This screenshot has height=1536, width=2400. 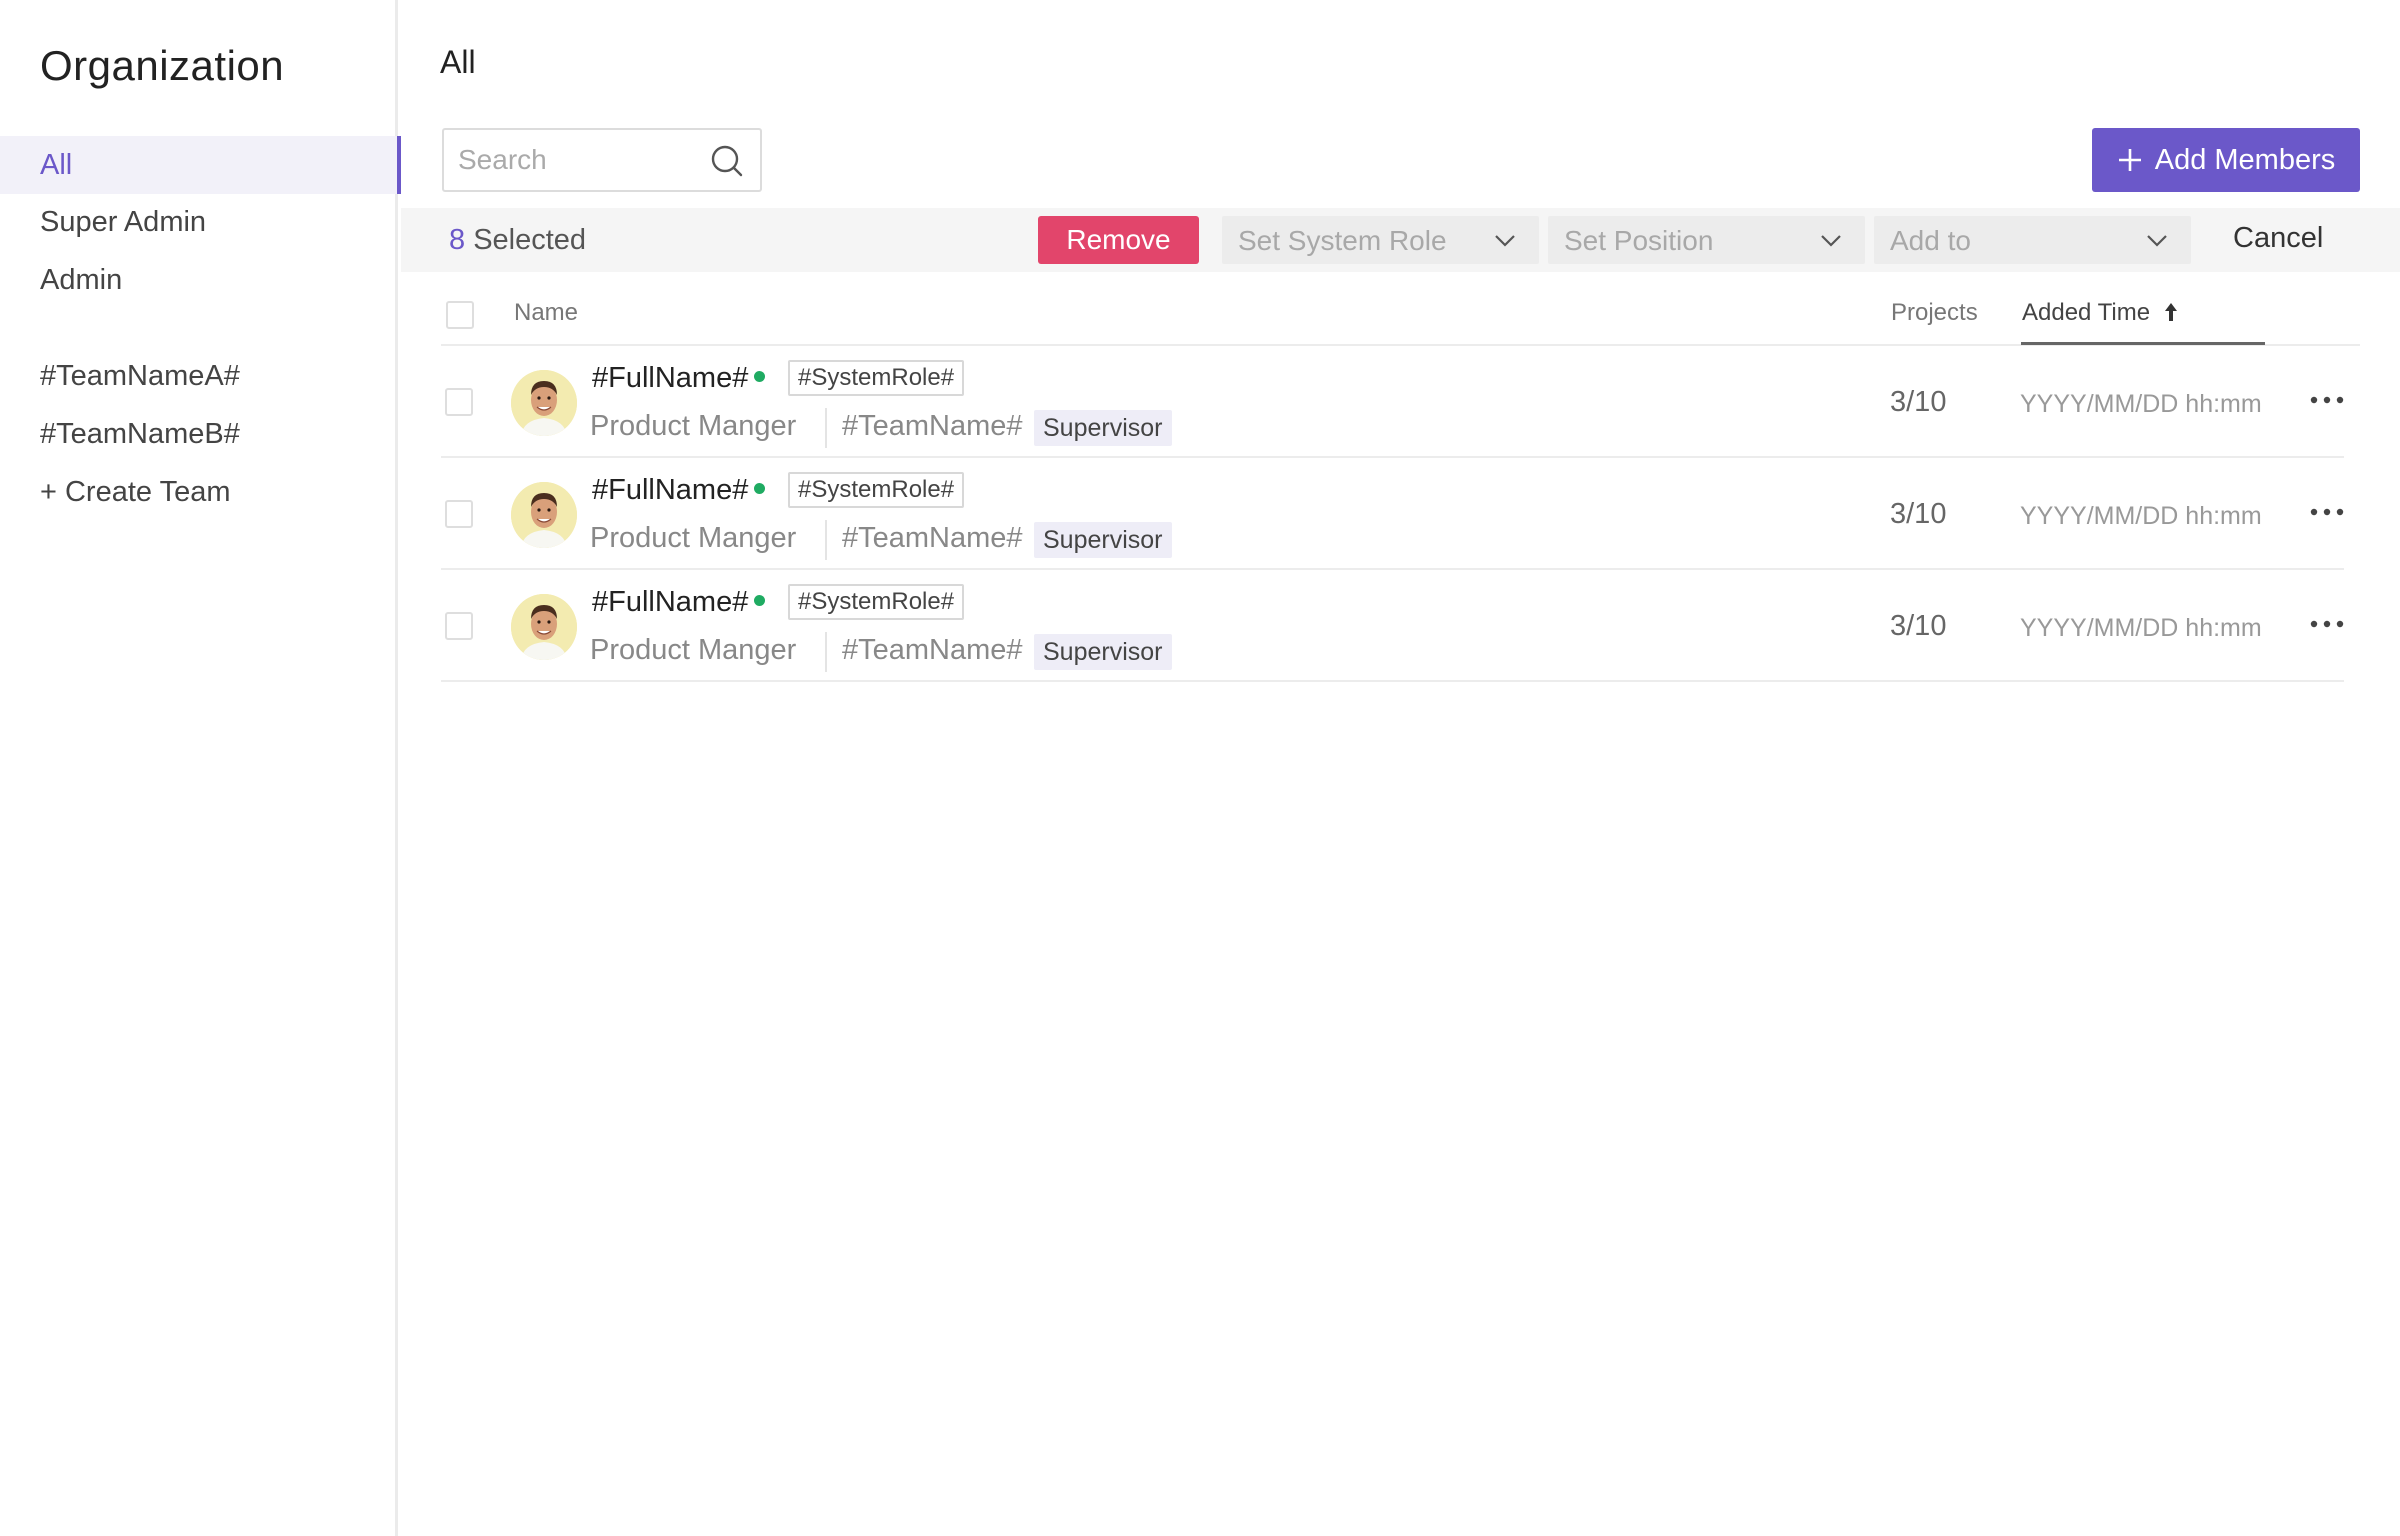 What do you see at coordinates (457, 240) in the screenshot?
I see `selected-number: 8` at bounding box center [457, 240].